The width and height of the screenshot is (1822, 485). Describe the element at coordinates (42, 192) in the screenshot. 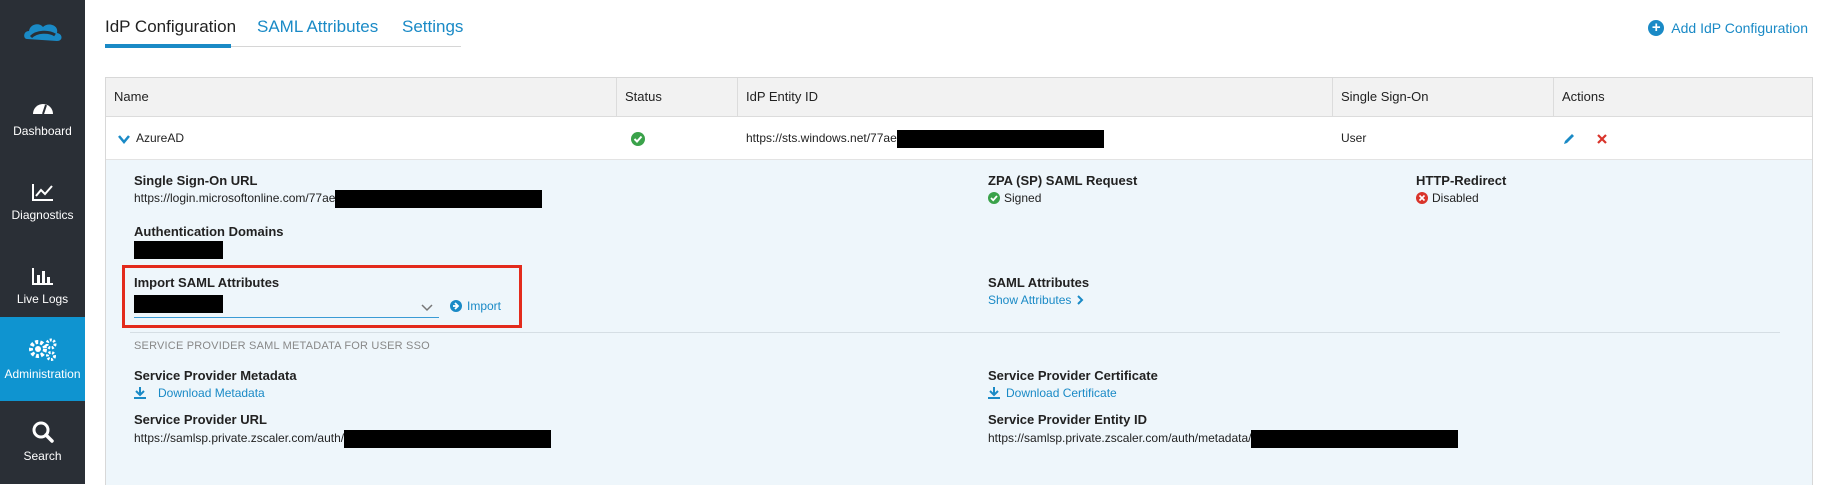

I see `chart-line-icon` at that location.